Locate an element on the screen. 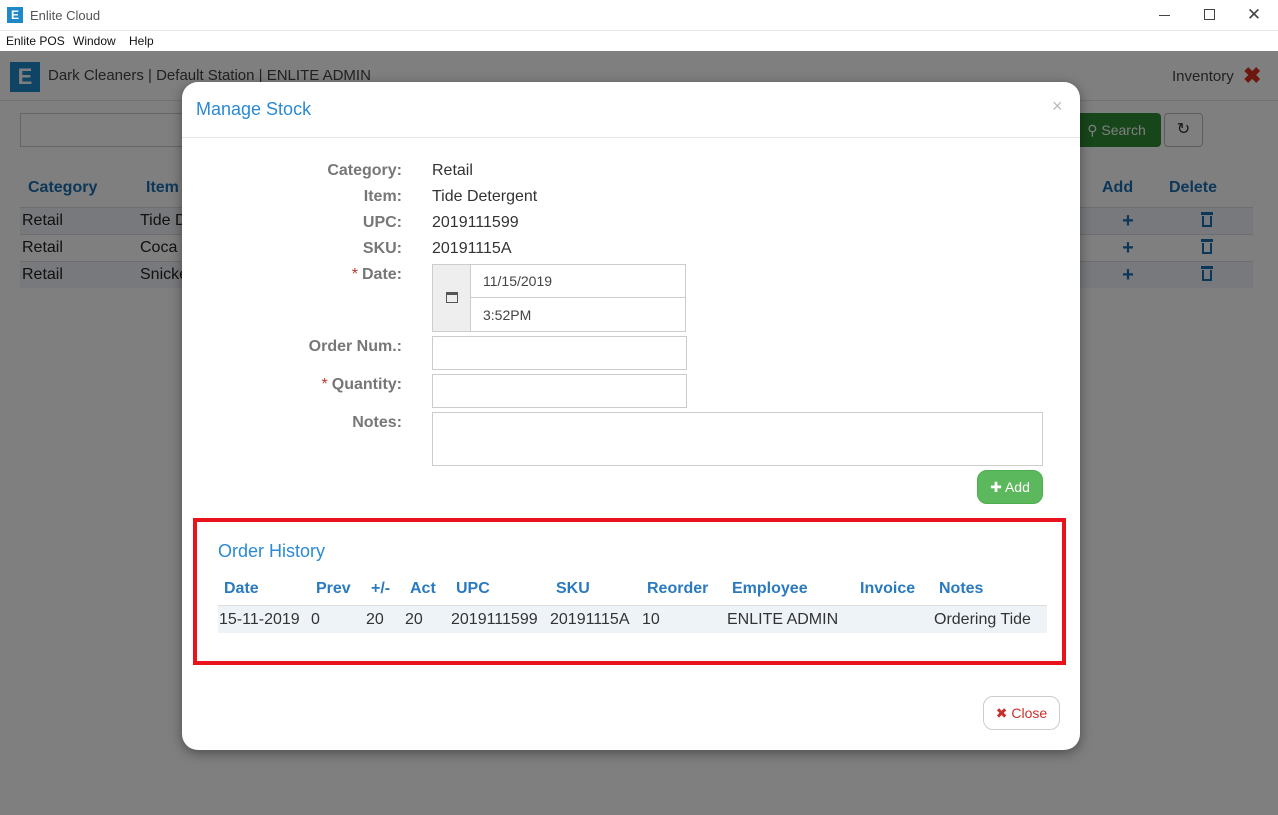 The height and width of the screenshot is (815, 1278). history-cell-upc: 2019111599 is located at coordinates (494, 619).